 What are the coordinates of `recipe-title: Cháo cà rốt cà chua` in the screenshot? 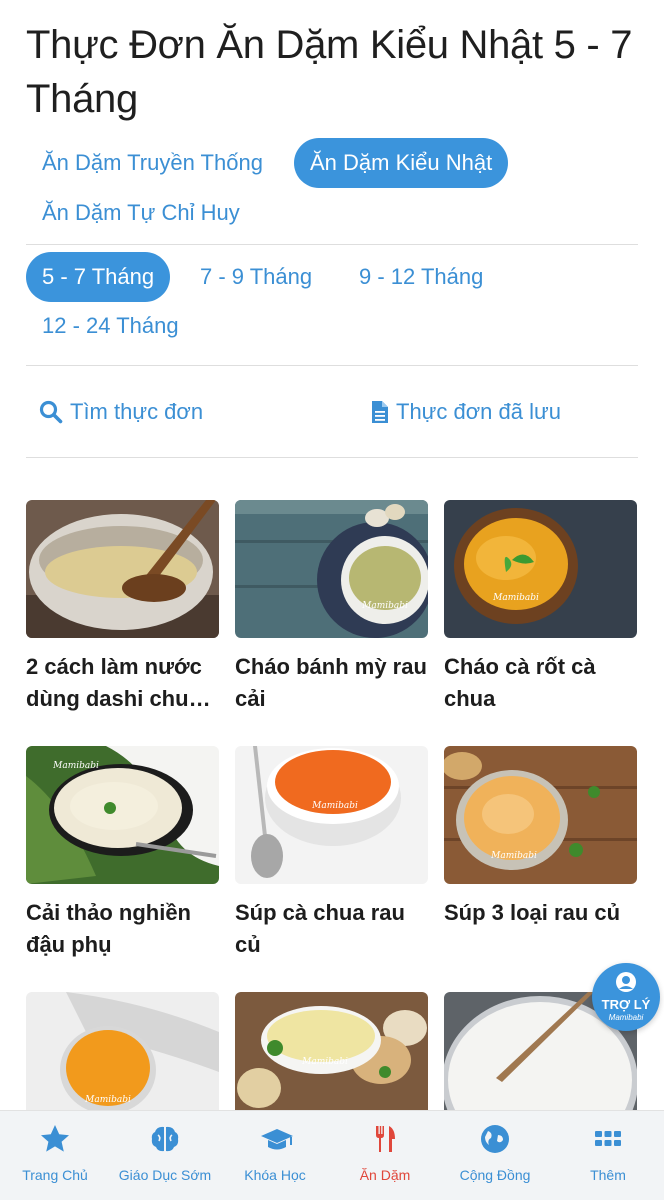 It's located at (520, 682).